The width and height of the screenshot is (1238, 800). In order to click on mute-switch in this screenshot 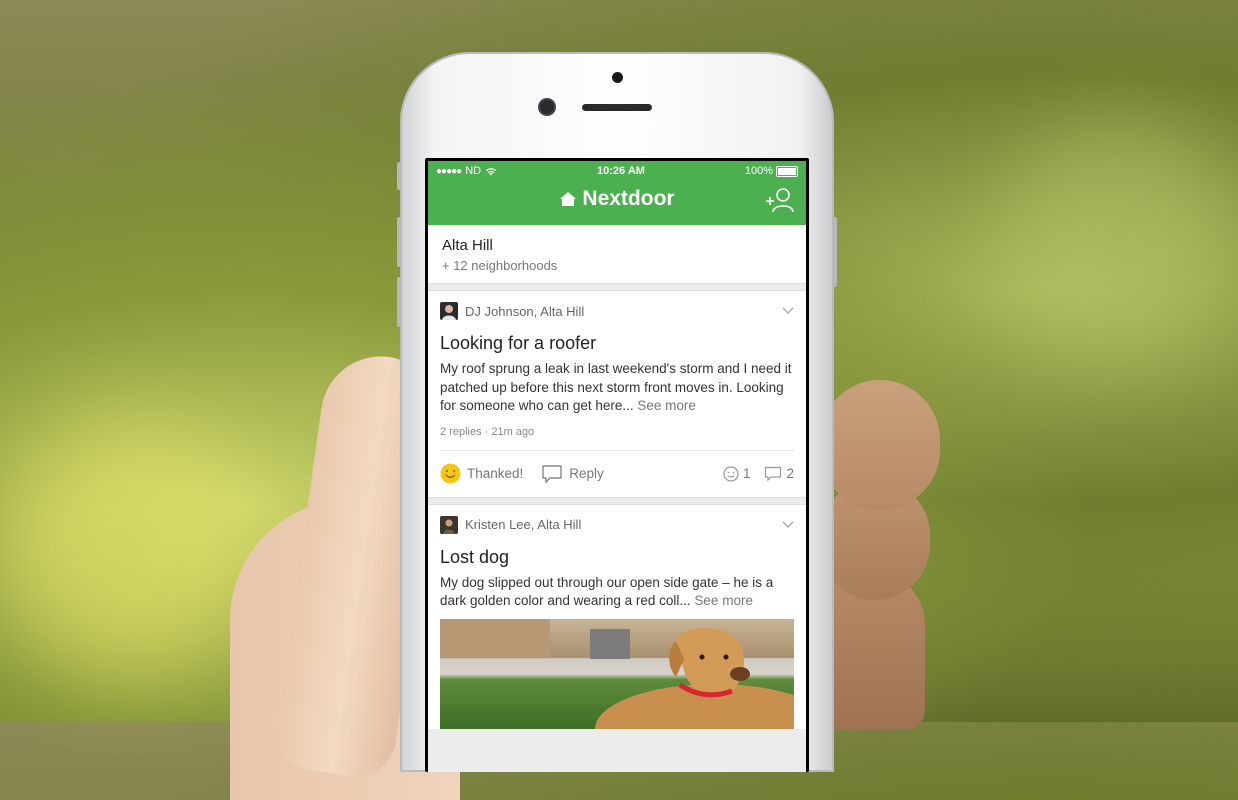, I will do `click(399, 176)`.